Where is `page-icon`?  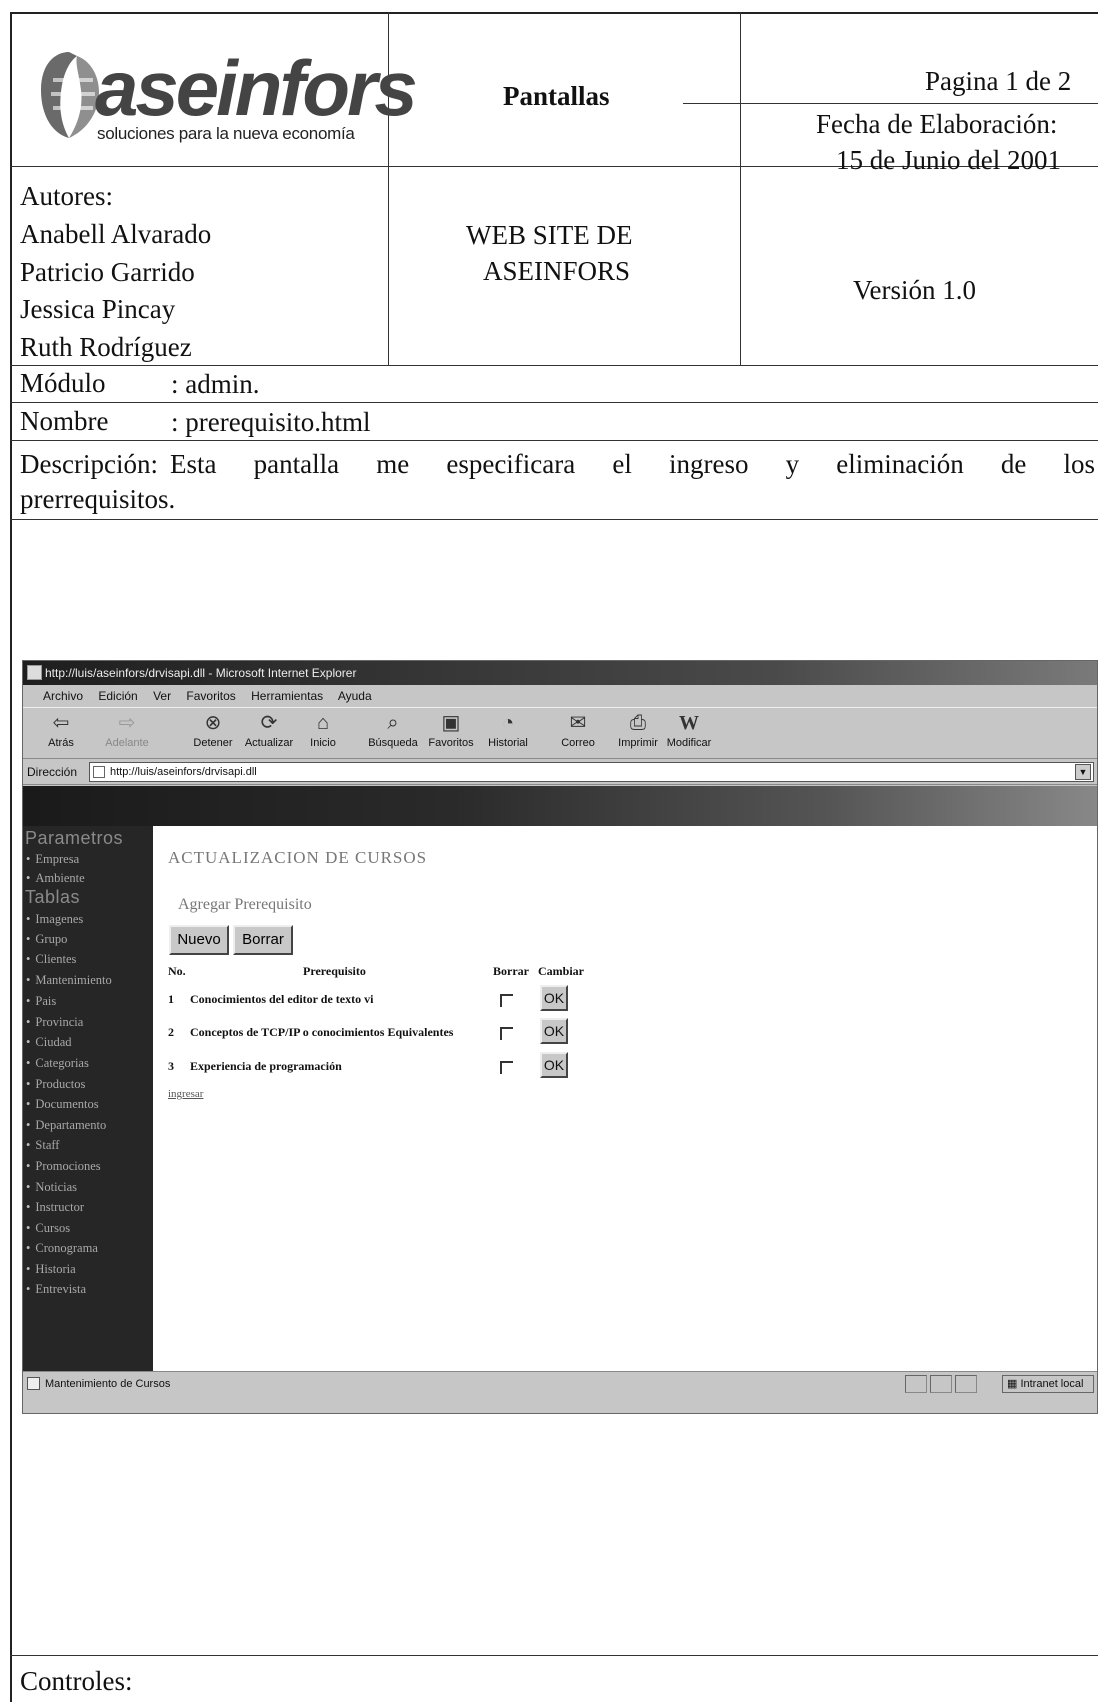
page-icon is located at coordinates (99, 772).